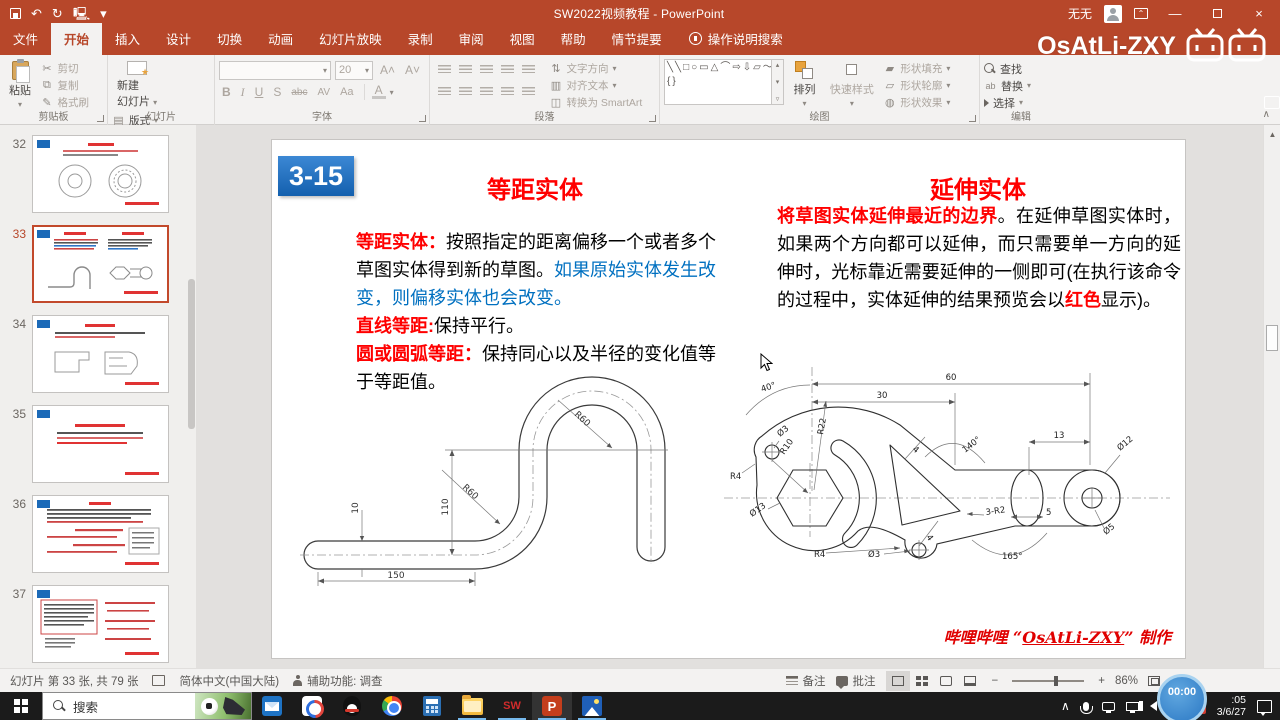  Describe the element at coordinates (100, 118) in the screenshot. I see `clipboard-dialog-launcher-icon` at that location.